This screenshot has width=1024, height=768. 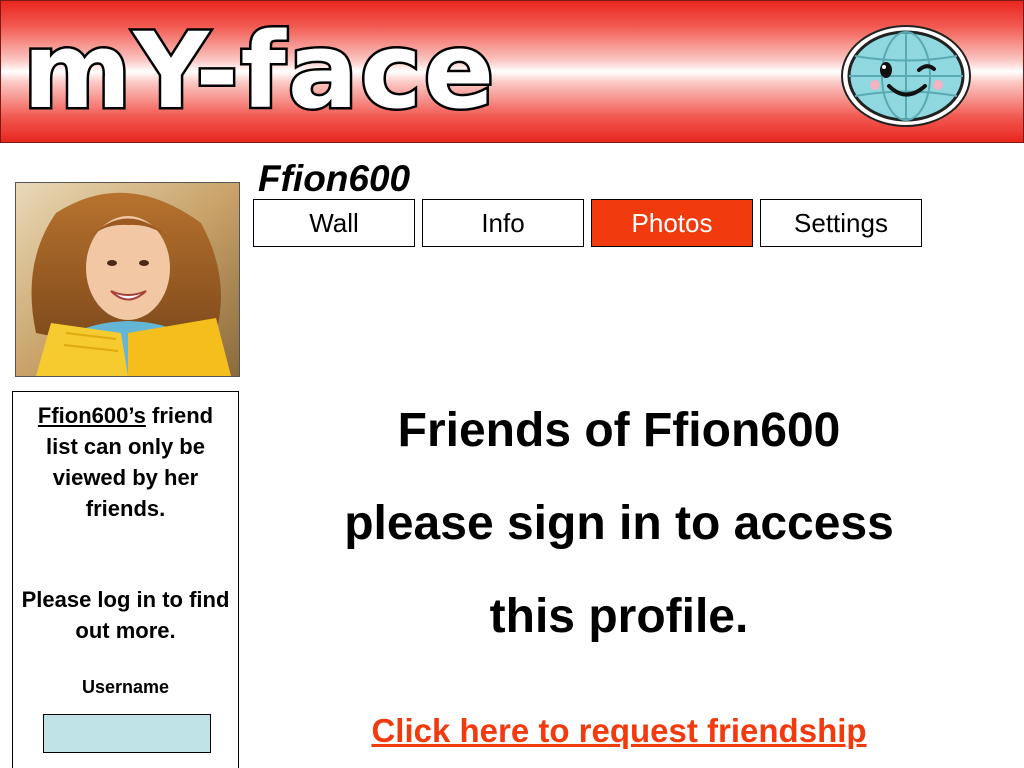 I want to click on sign-in-heading-line-1: Friends of Ffion600, so click(x=619, y=430).